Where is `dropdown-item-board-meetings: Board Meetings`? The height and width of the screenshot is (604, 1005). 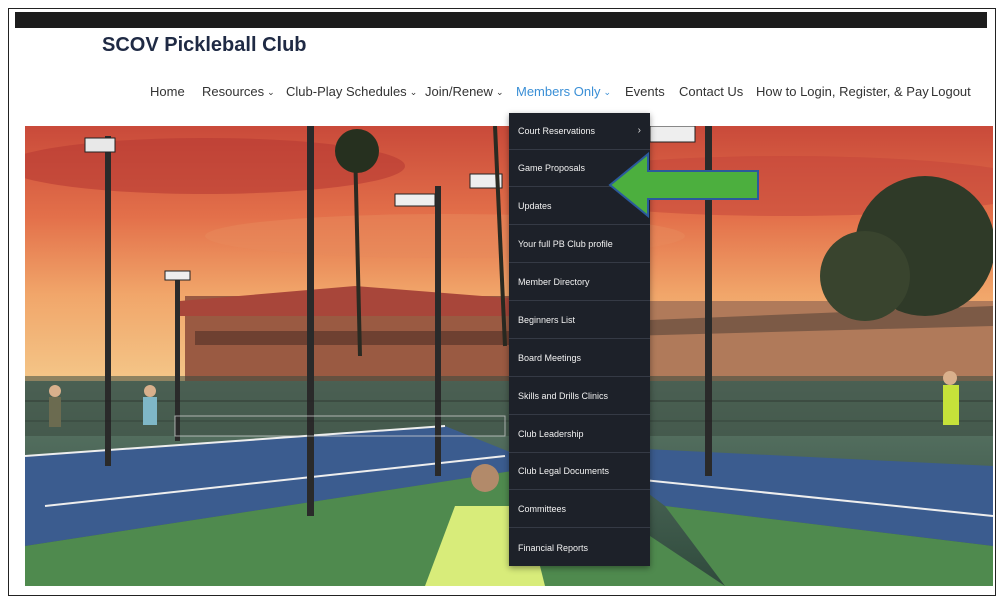
dropdown-item-board-meetings: Board Meetings is located at coordinates (579, 358).